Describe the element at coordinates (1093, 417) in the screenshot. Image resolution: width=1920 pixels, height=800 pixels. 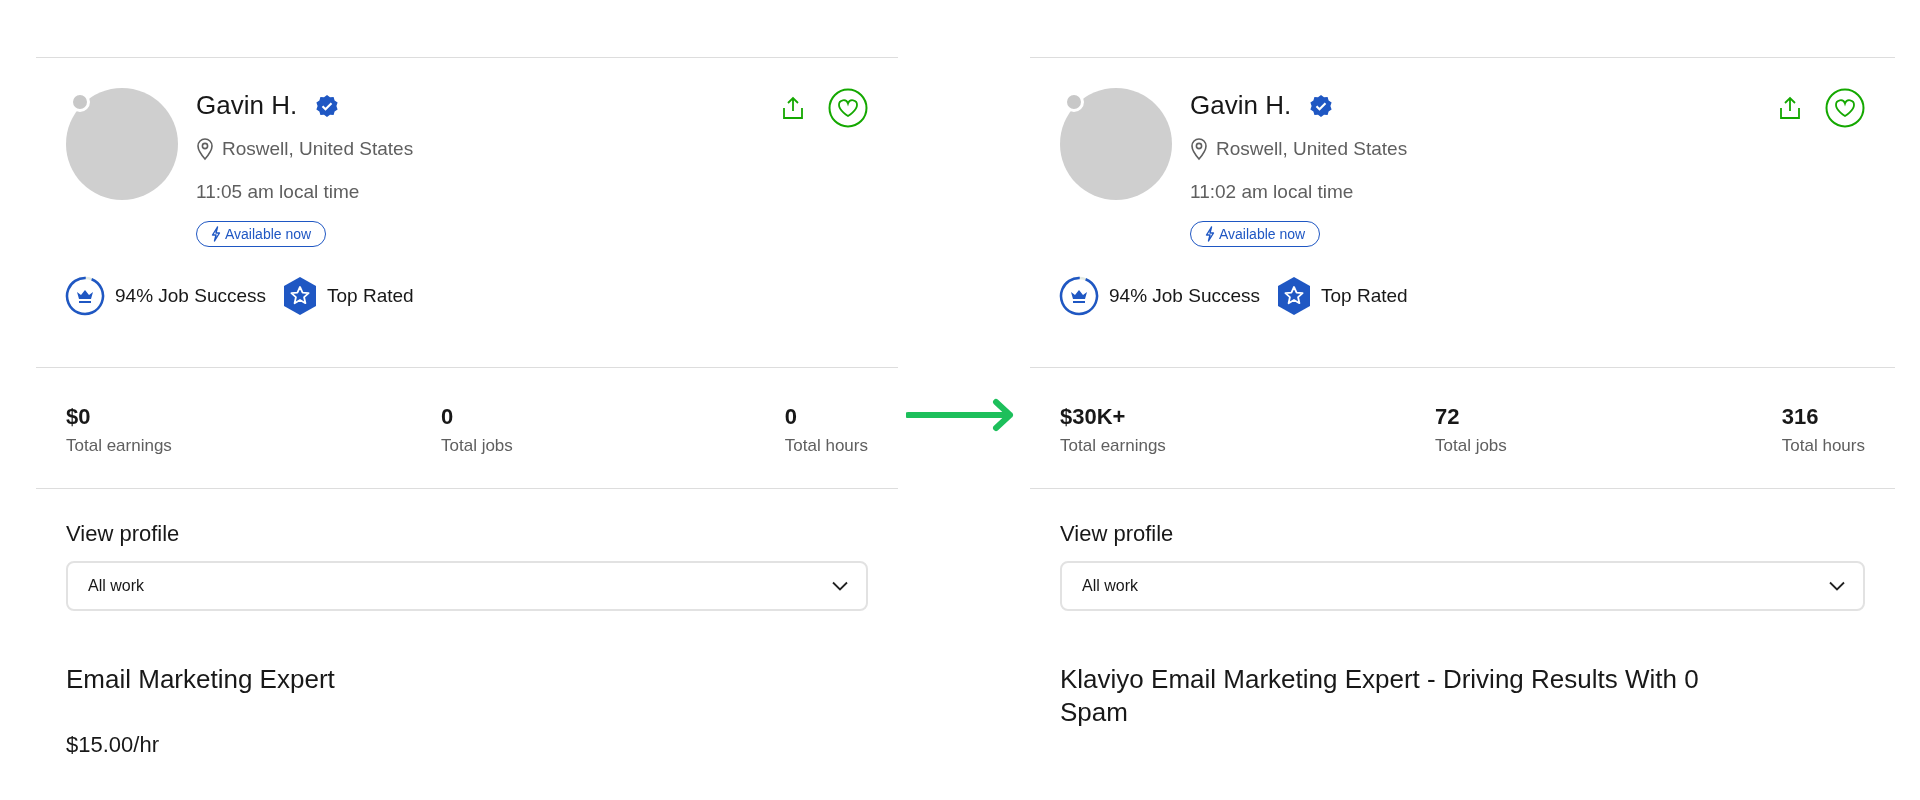
I see `stat-value: $30K+` at that location.